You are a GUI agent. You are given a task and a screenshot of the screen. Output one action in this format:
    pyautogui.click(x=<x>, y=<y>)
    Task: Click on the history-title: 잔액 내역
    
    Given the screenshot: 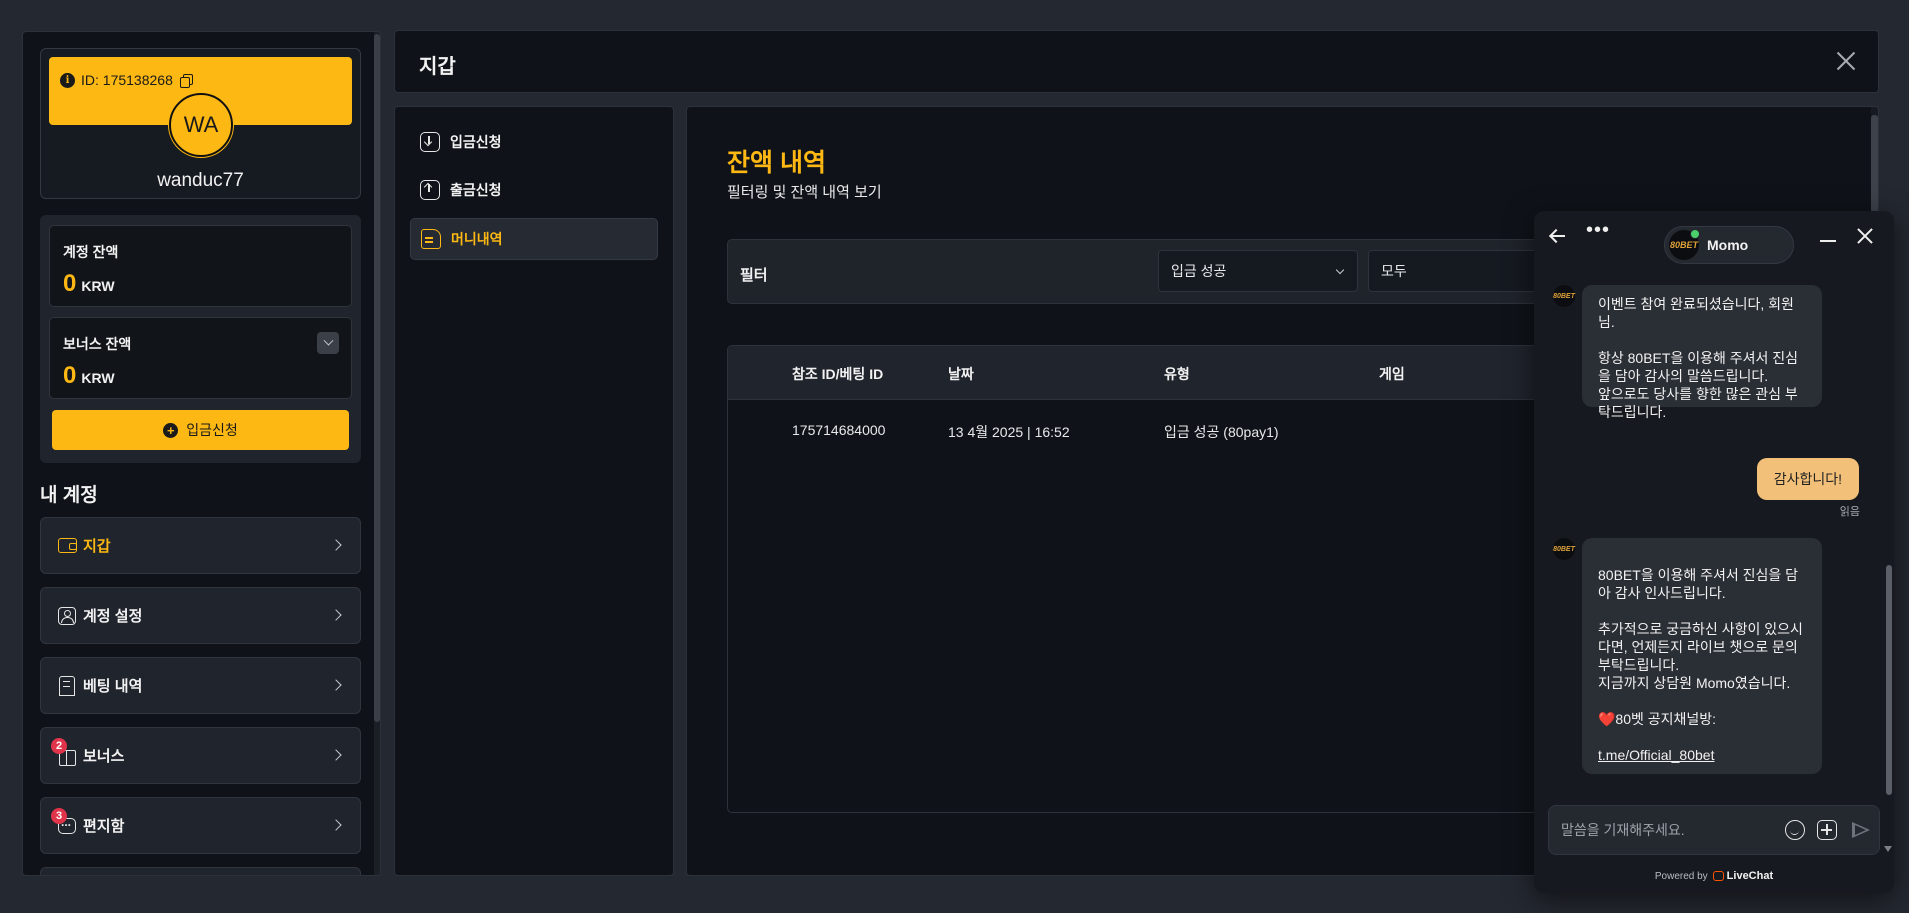 What is the action you would take?
    pyautogui.click(x=776, y=163)
    